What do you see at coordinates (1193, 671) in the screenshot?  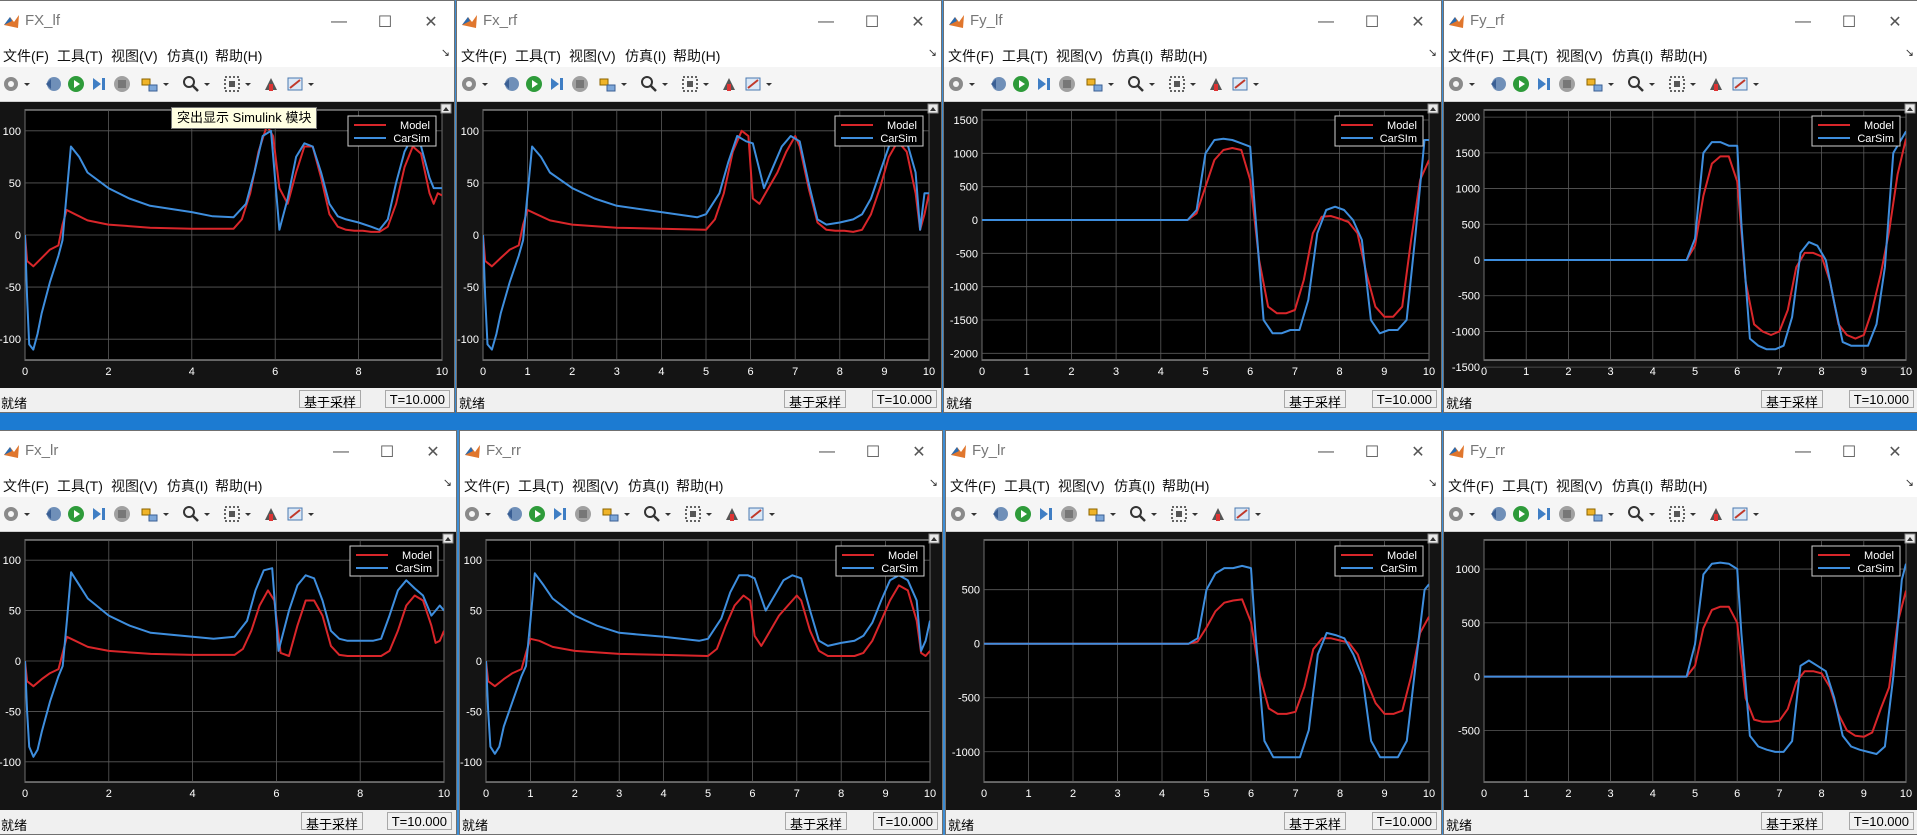 I see `scope-chart: 0 1 2 3 4 5 6 7 8 9 10 -1000 -500 0 500 ModelCarSim` at bounding box center [1193, 671].